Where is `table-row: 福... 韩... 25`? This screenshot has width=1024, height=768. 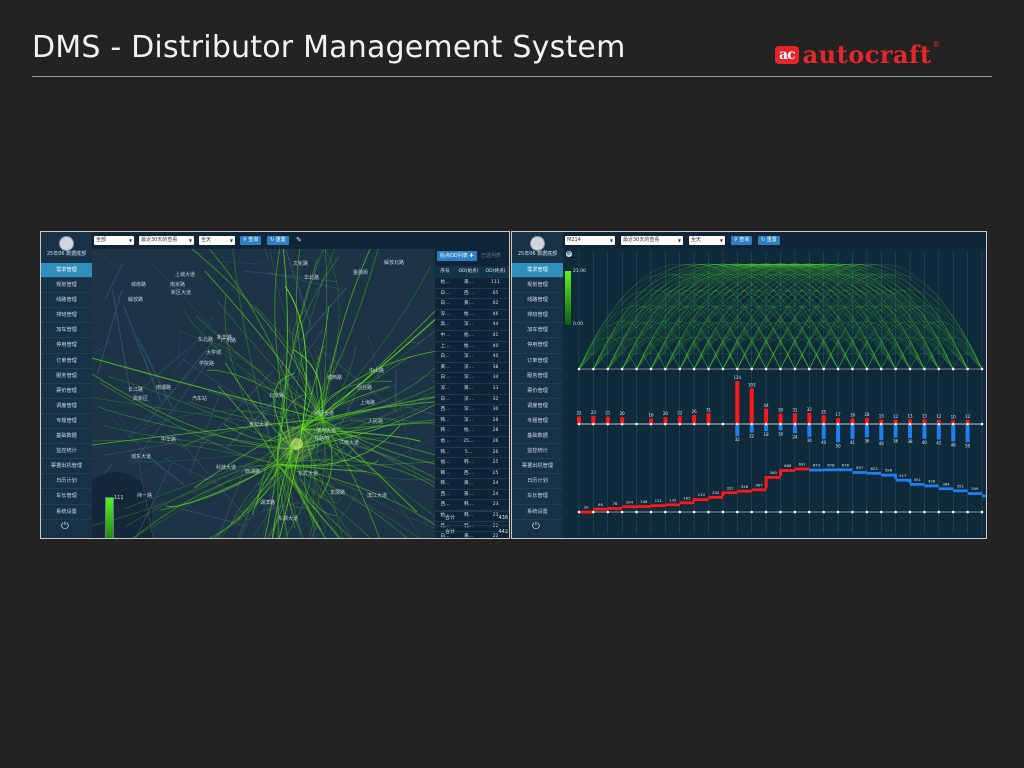
table-row: 福... 韩... 25 is located at coordinates (472, 463).